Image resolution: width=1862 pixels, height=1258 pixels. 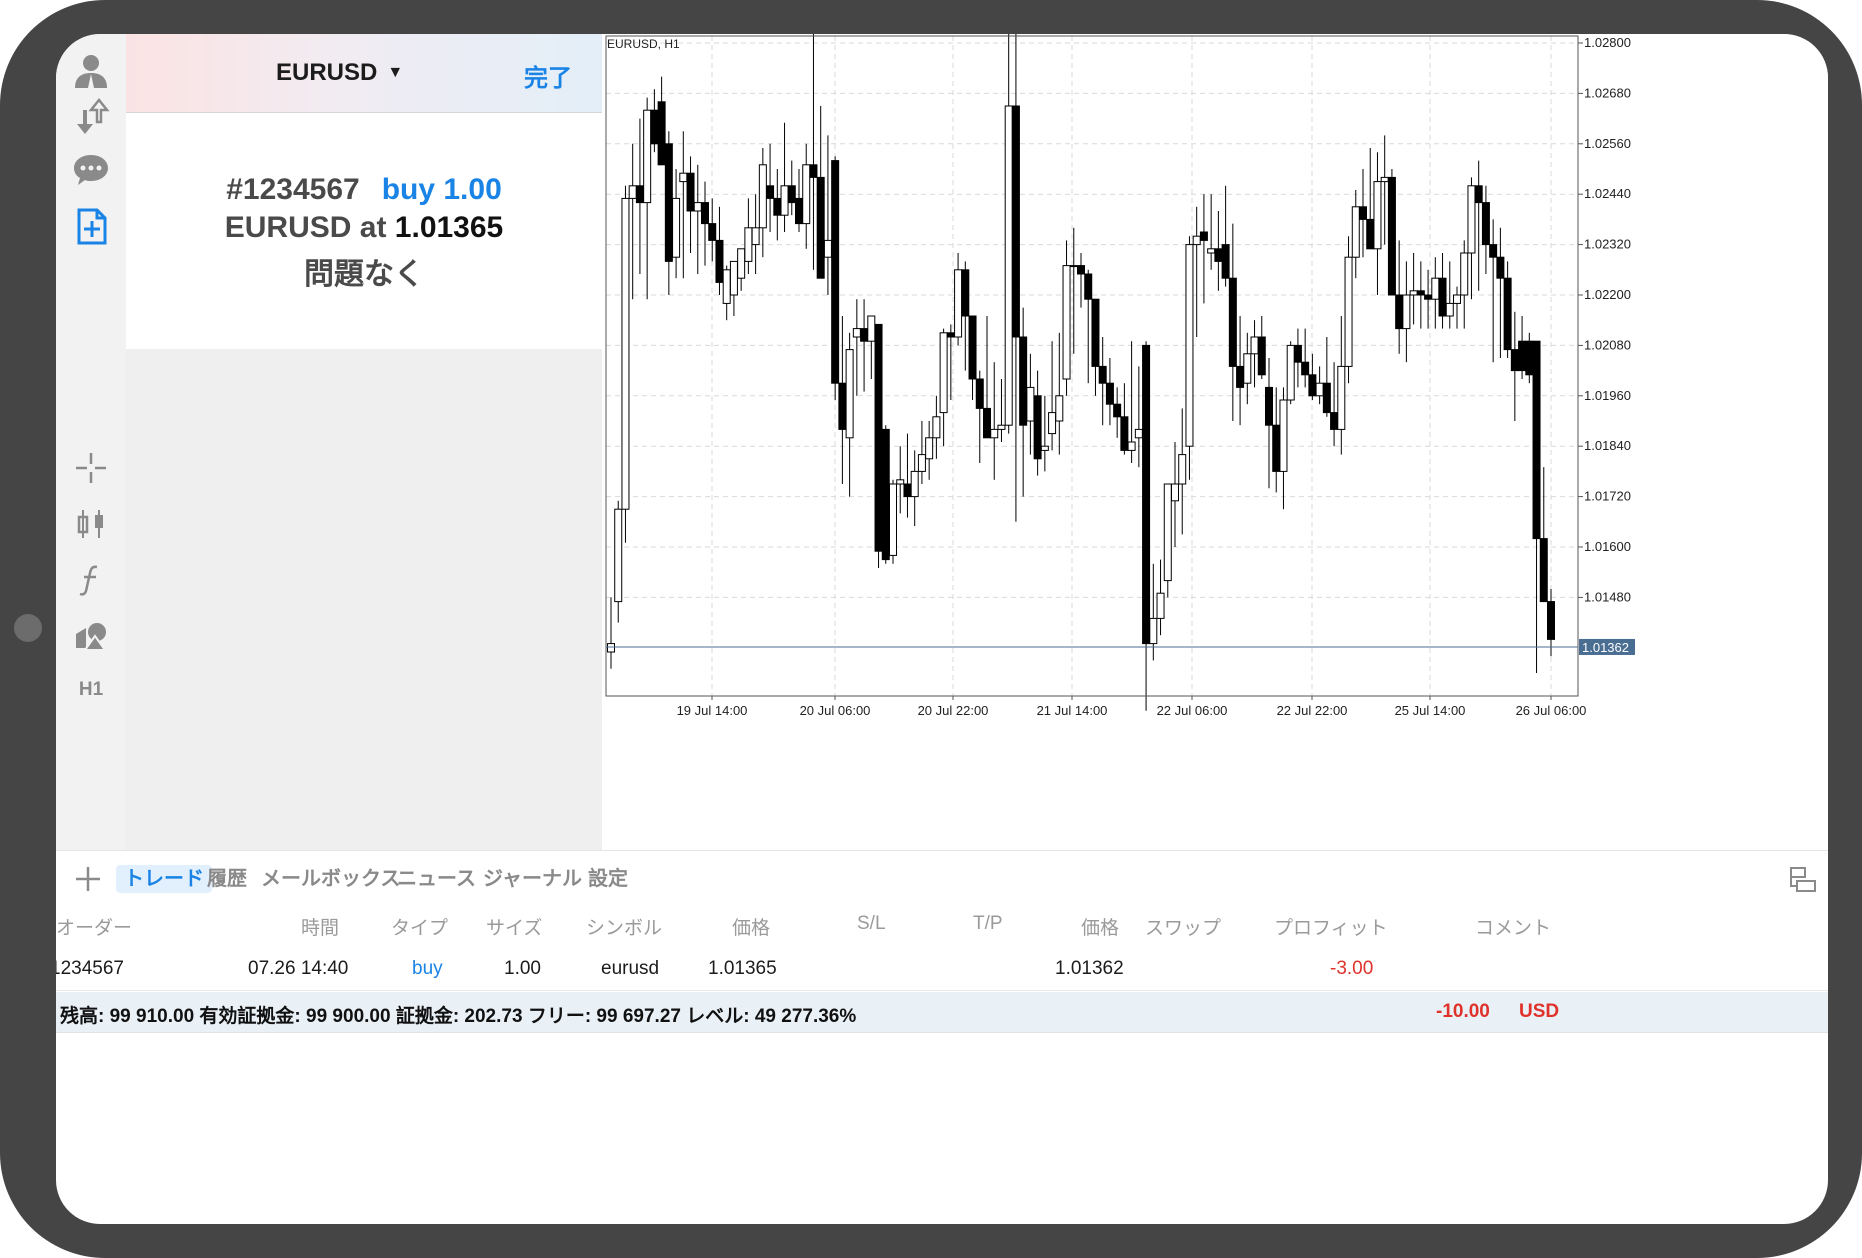 I want to click on confirmation-line-price: EURUSD at 1.01365, so click(x=364, y=228).